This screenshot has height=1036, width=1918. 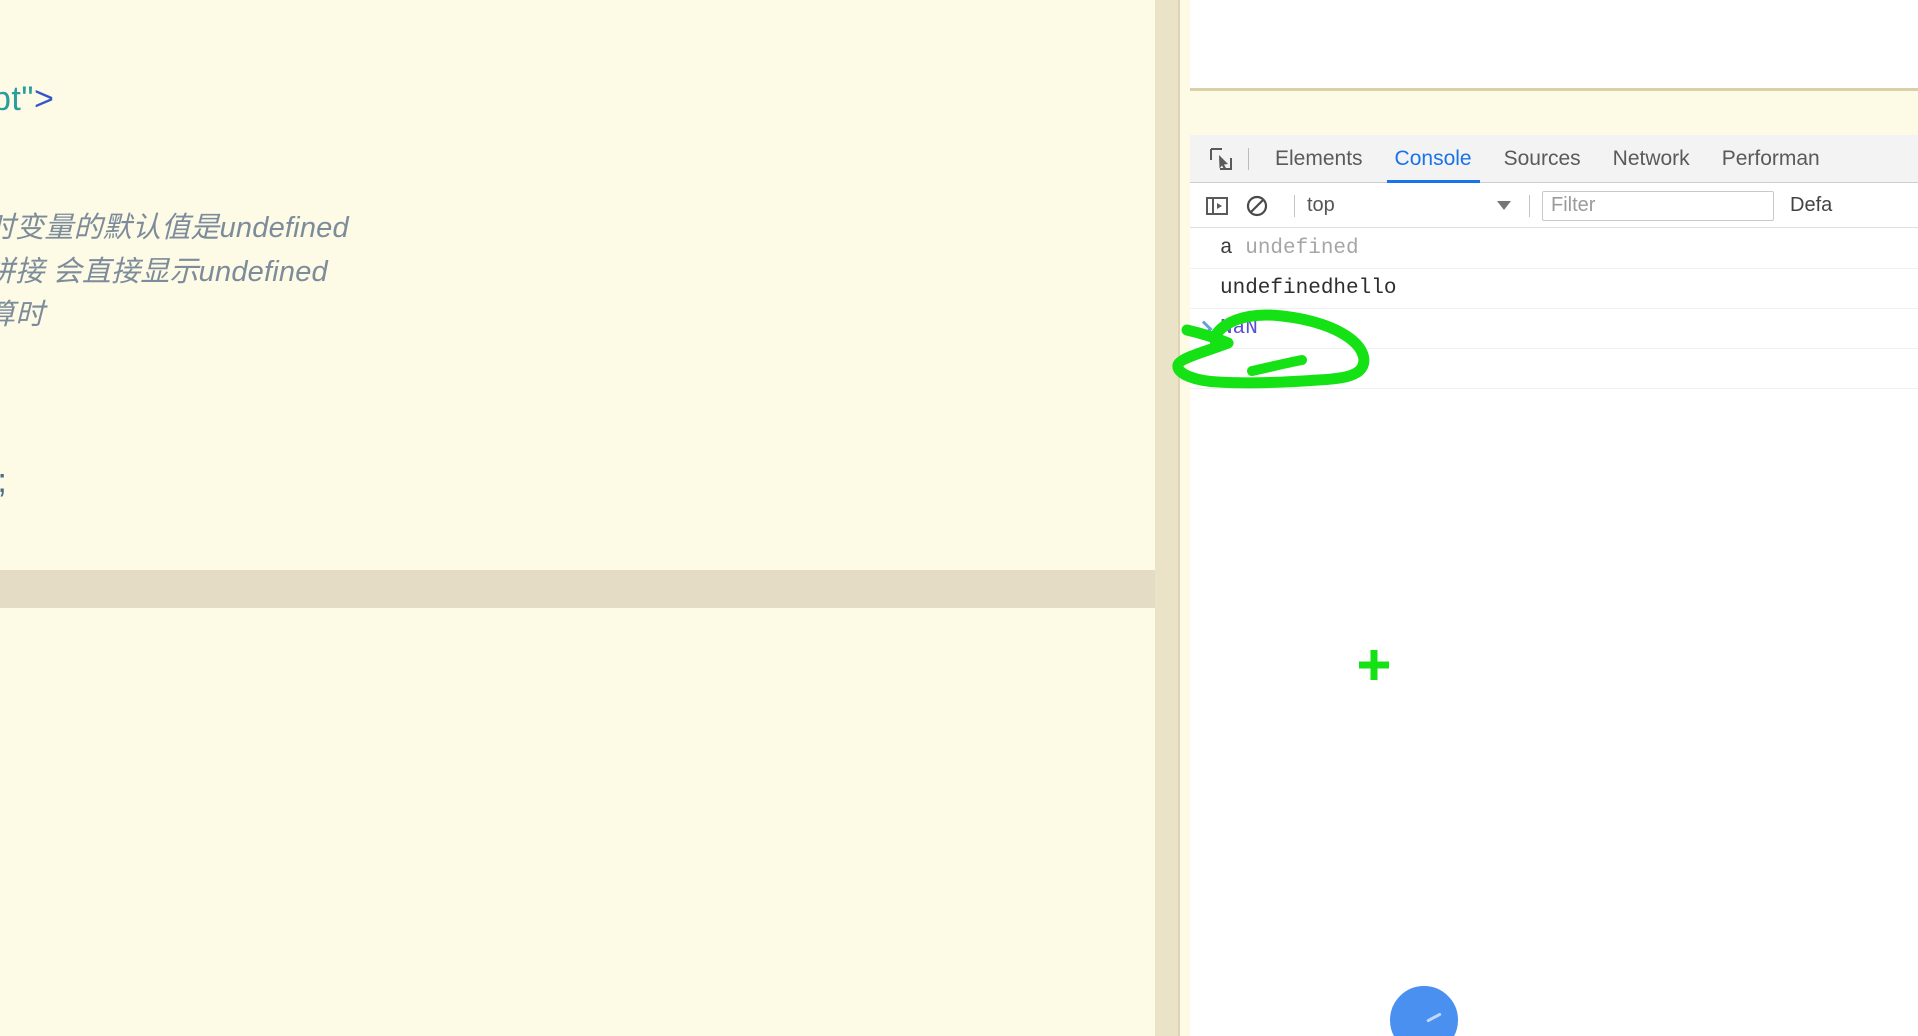 I want to click on page-pane-edge-divider, so click(x=1179, y=518).